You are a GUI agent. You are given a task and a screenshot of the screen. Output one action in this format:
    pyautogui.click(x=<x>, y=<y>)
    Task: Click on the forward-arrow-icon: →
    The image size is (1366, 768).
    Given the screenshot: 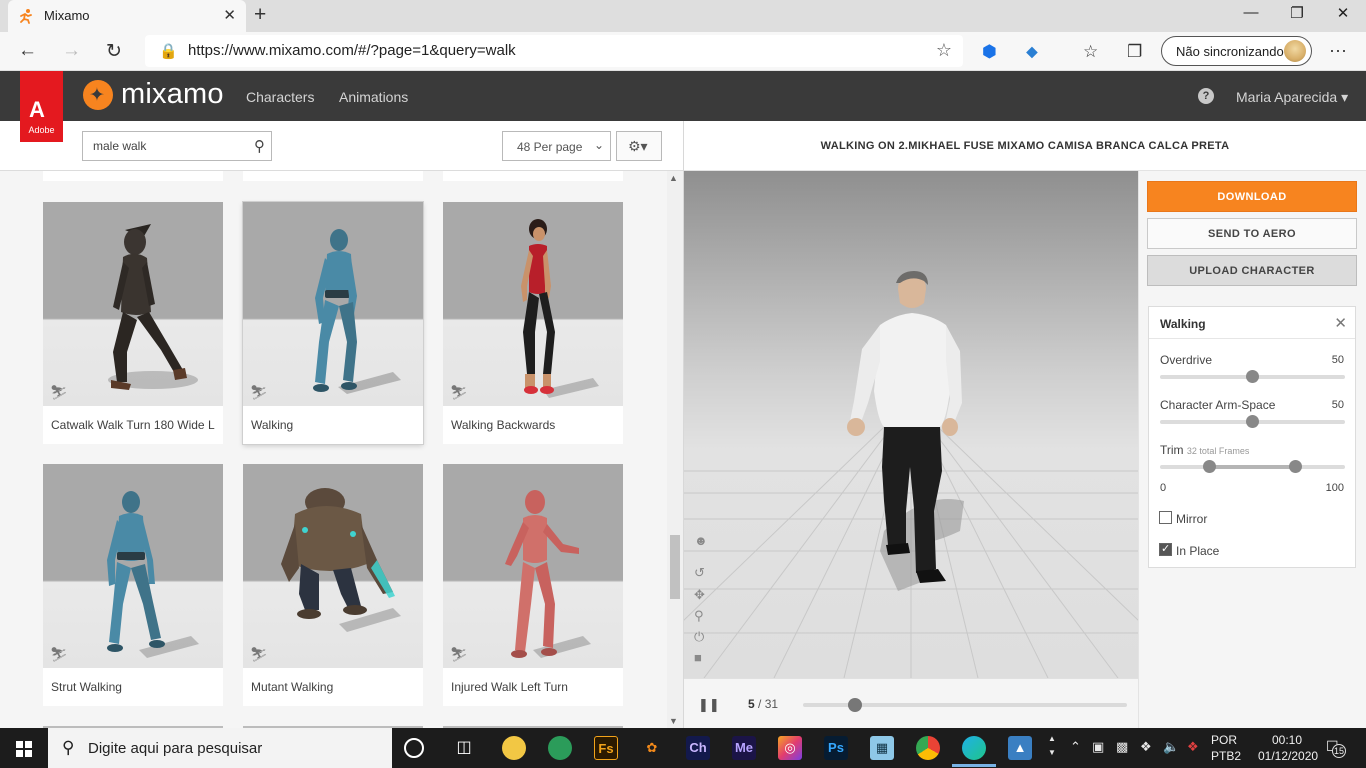 What is the action you would take?
    pyautogui.click(x=71, y=51)
    